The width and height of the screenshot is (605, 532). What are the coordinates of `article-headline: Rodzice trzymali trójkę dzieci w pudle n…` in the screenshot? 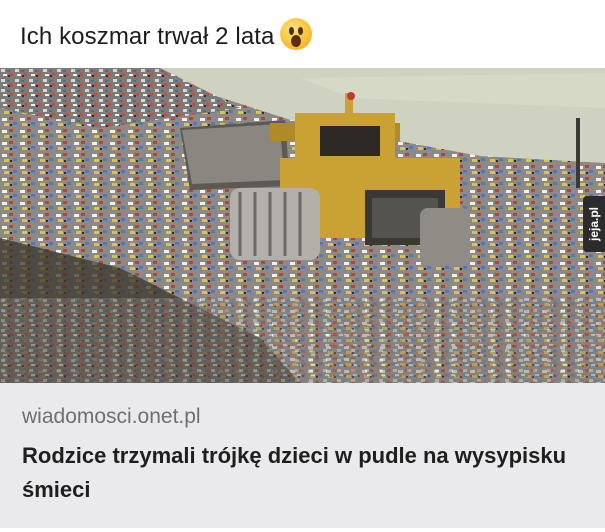 It's located at (302, 473).